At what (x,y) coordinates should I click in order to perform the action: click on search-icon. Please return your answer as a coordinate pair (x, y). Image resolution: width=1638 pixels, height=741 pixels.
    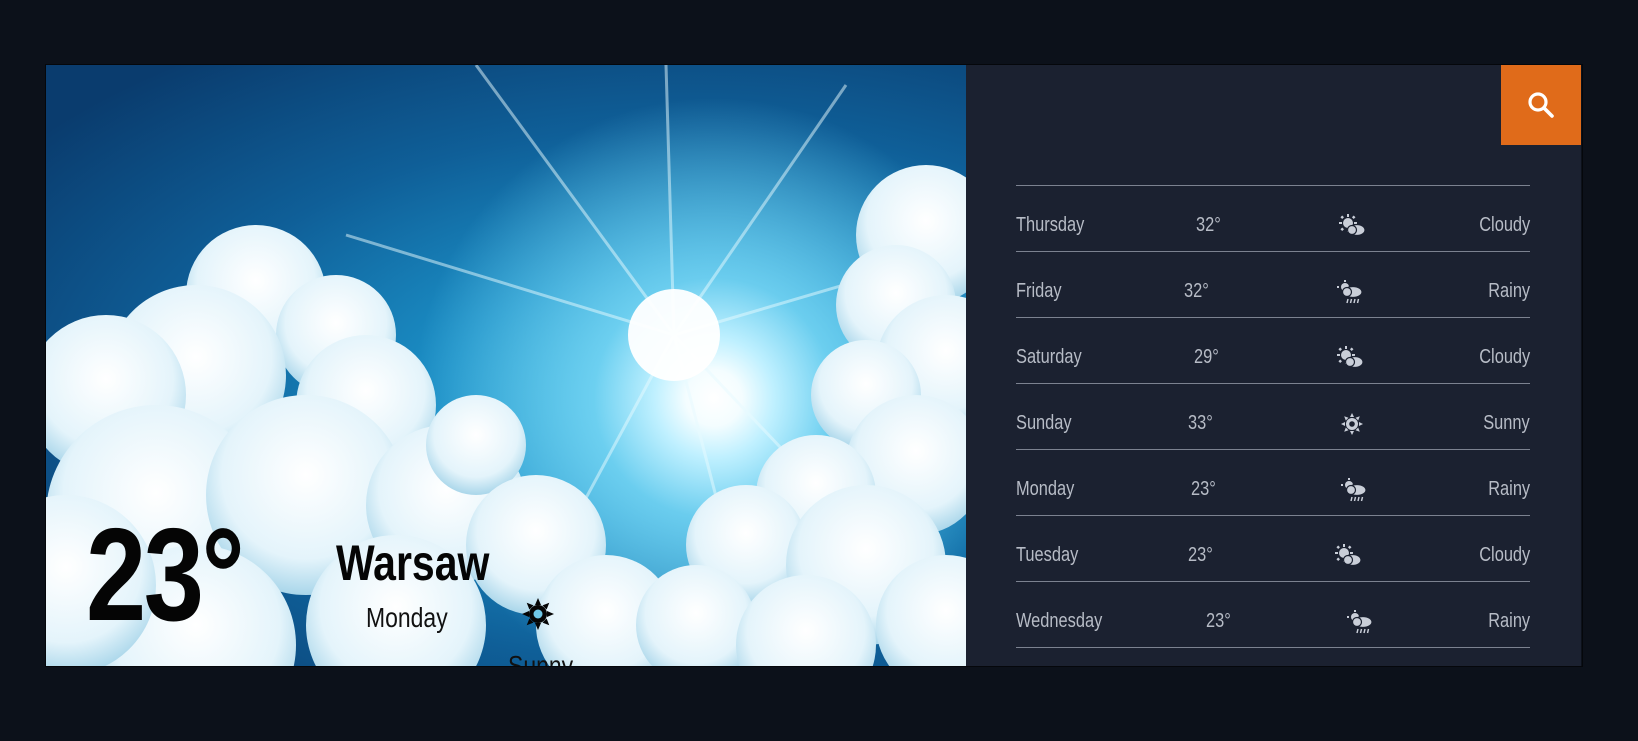
    Looking at the image, I should click on (1541, 105).